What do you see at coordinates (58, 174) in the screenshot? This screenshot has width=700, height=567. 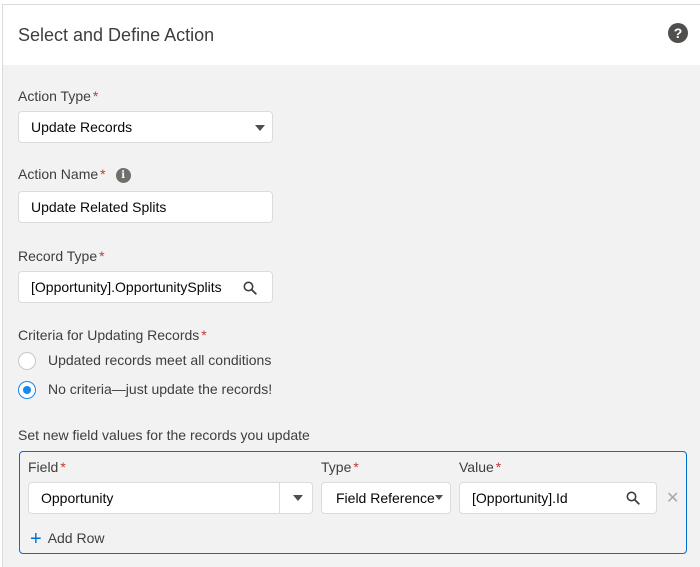 I see `action-name-label-text: Action Name` at bounding box center [58, 174].